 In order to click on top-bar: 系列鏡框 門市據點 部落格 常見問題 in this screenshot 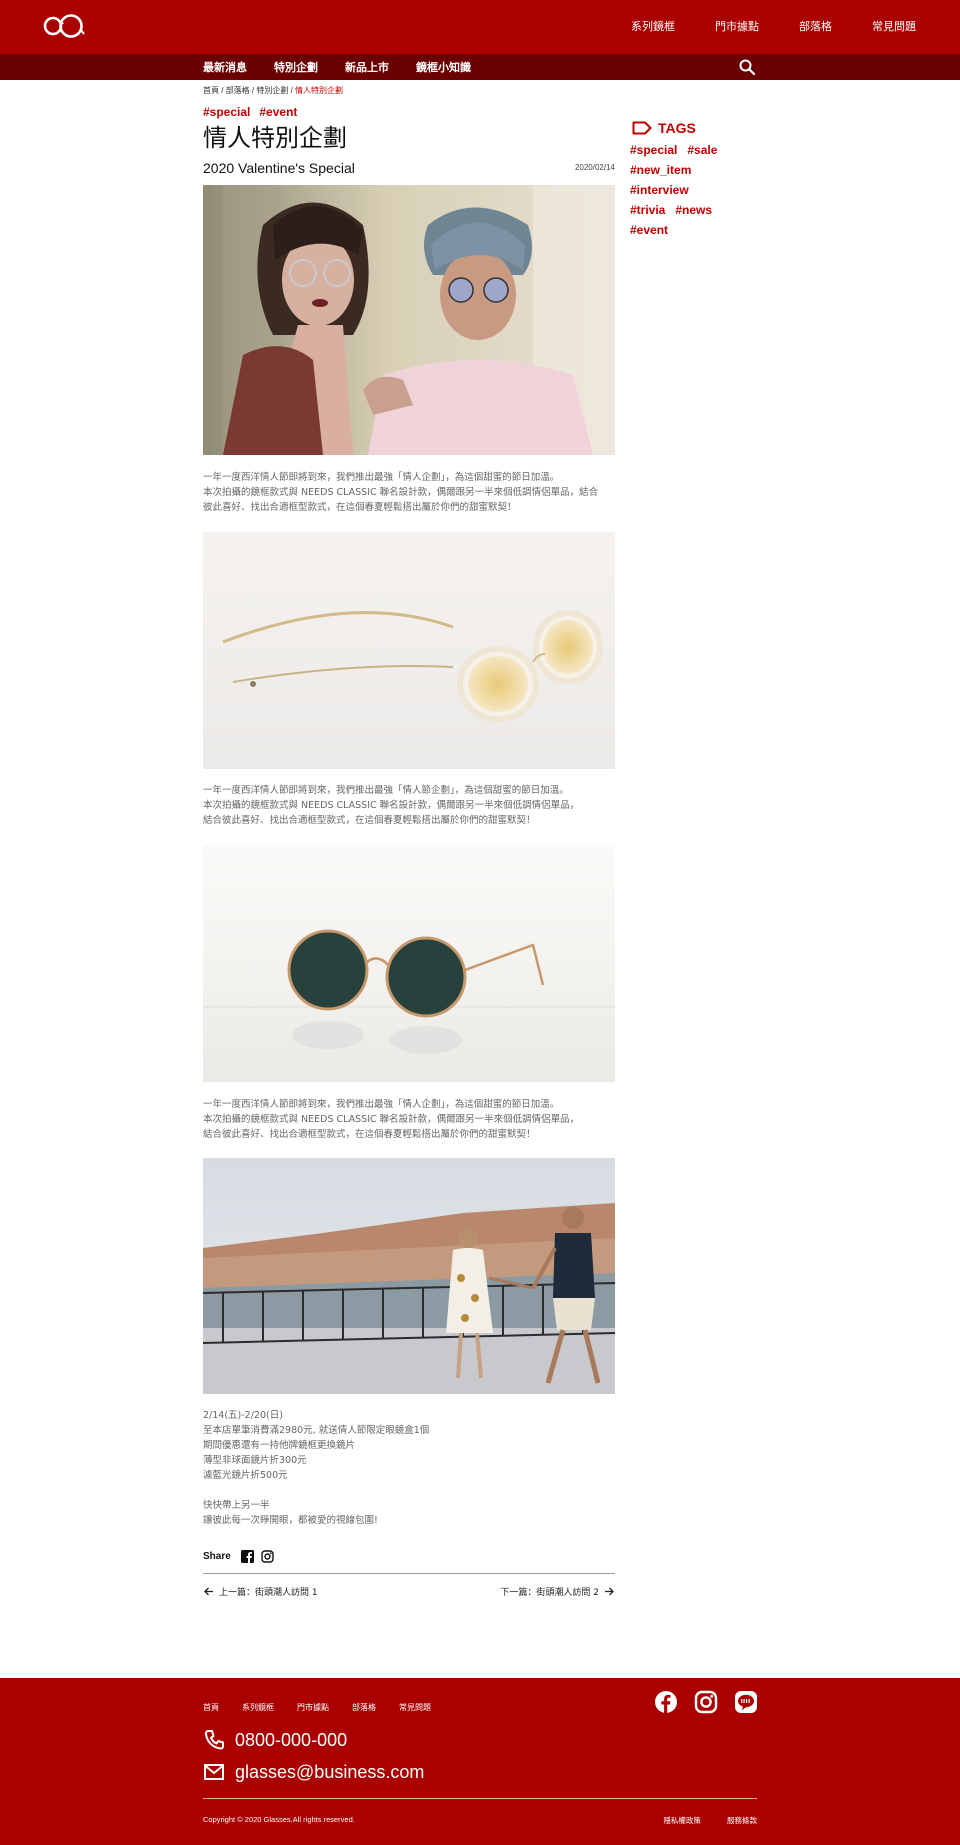, I will do `click(480, 27)`.